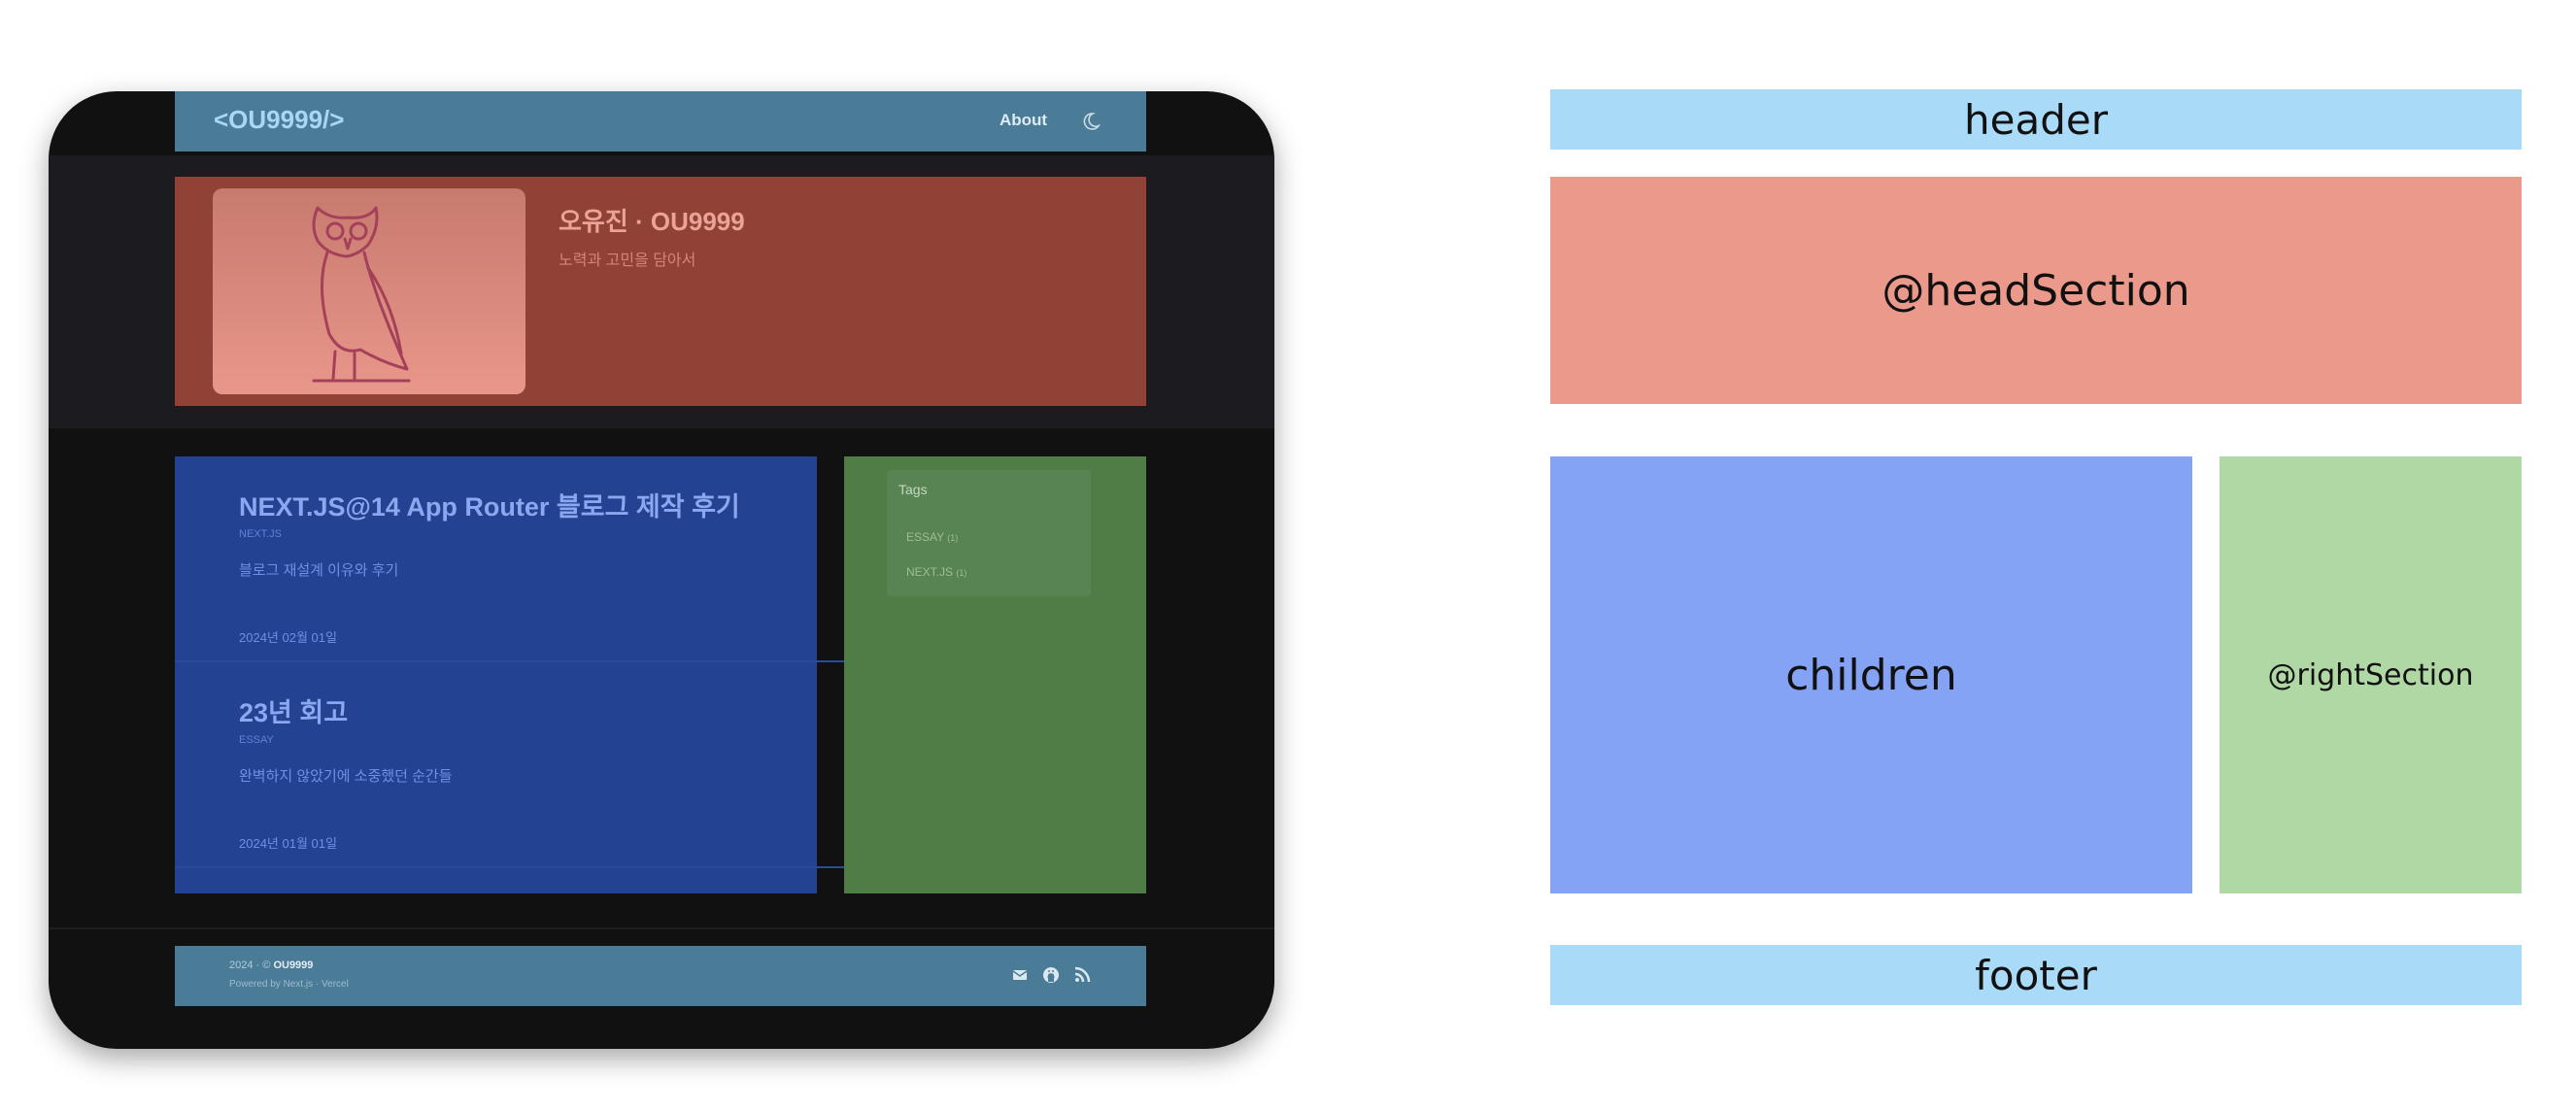  Describe the element at coordinates (2036, 119) in the screenshot. I see `legend-header: header` at that location.